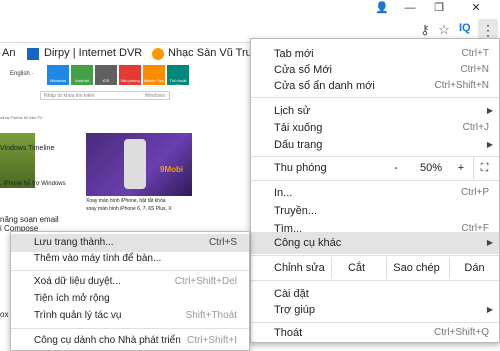 This screenshot has height=351, width=500. Describe the element at coordinates (126, 201) in the screenshot. I see `article-title: Xoay màn hình iPhone, bật tắt khóa` at that location.